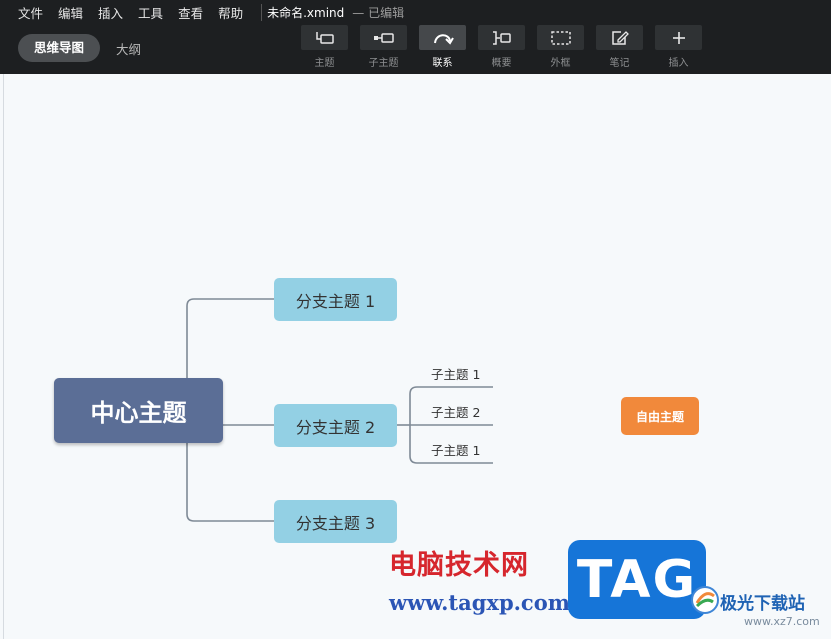 This screenshot has width=831, height=639. I want to click on watermark-brand: 电脑技术网, so click(459, 565).